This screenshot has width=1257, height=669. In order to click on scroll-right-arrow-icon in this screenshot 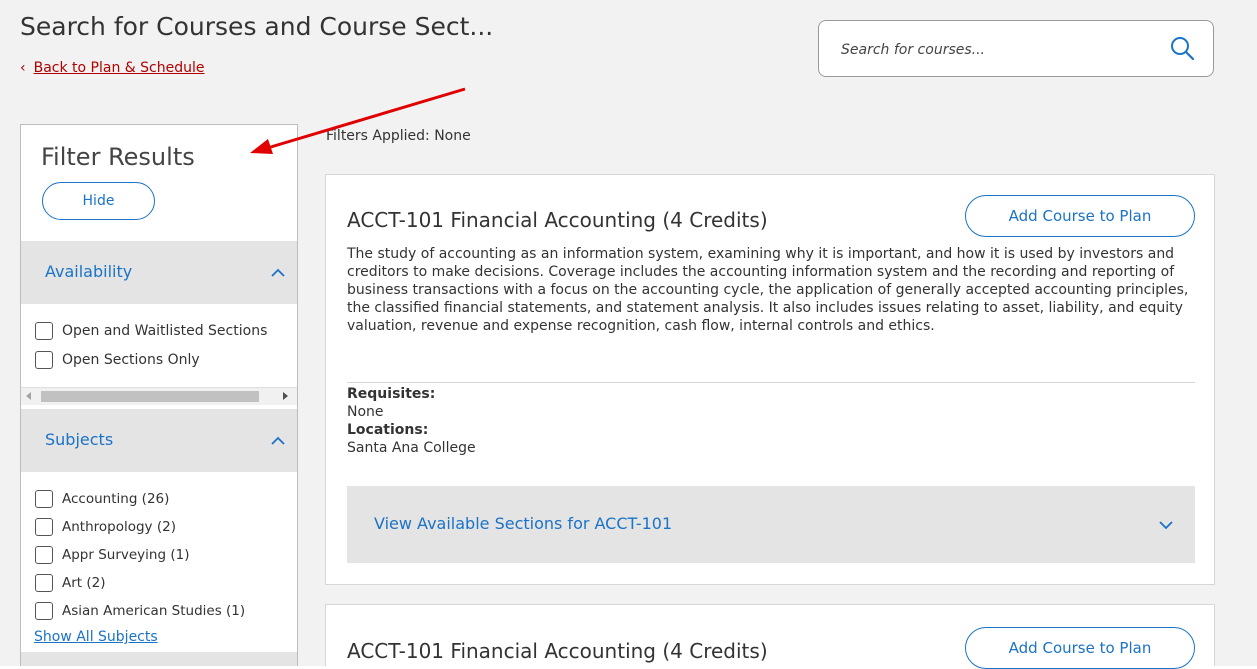, I will do `click(285, 396)`.